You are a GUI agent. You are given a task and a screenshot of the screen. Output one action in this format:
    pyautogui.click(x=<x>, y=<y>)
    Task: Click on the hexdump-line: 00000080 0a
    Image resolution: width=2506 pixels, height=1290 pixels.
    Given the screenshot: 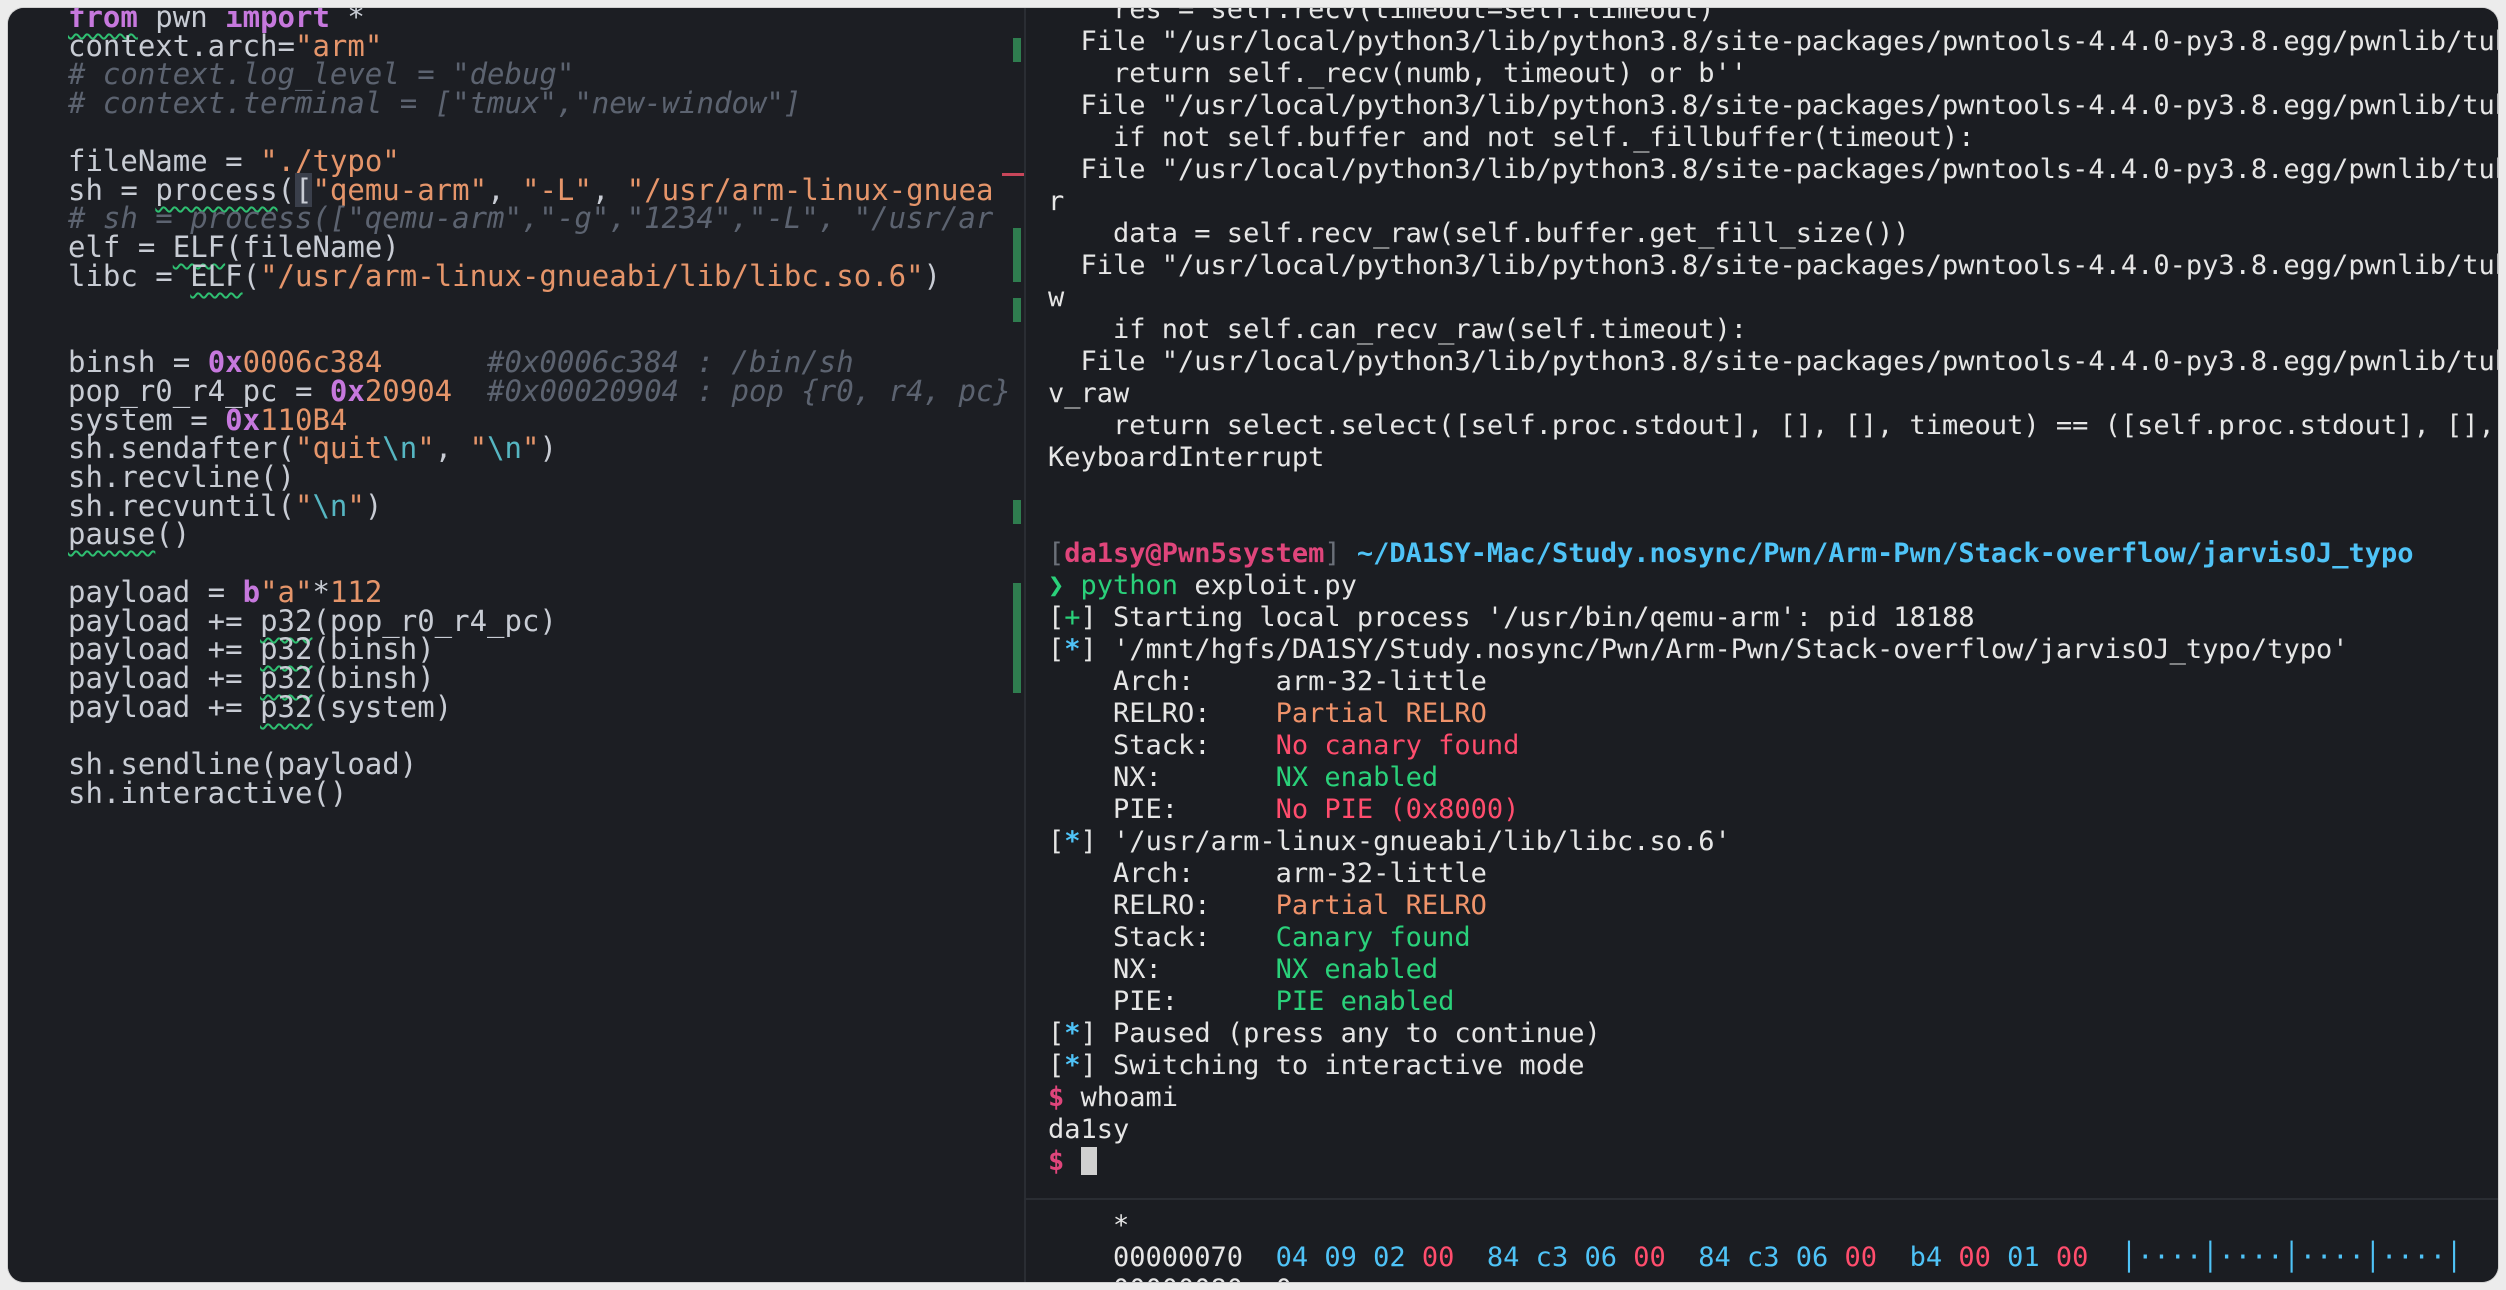 What is the action you would take?
    pyautogui.click(x=1178, y=1278)
    